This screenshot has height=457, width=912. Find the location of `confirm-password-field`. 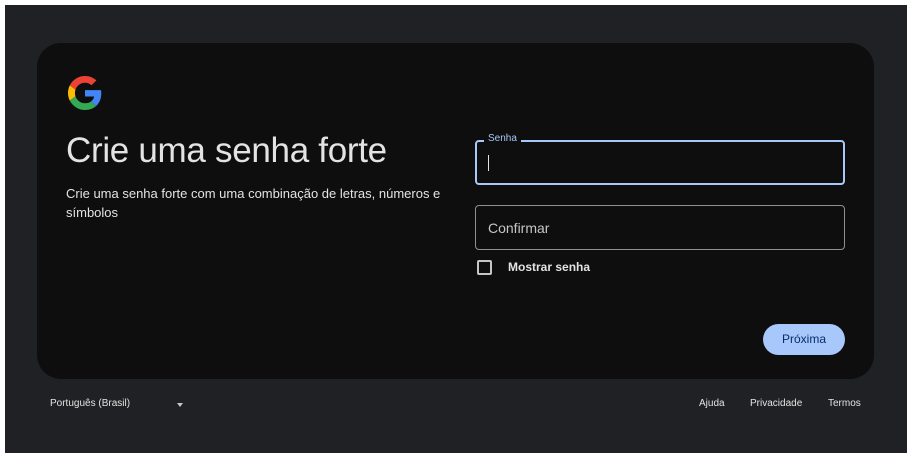

confirm-password-field is located at coordinates (660, 227).